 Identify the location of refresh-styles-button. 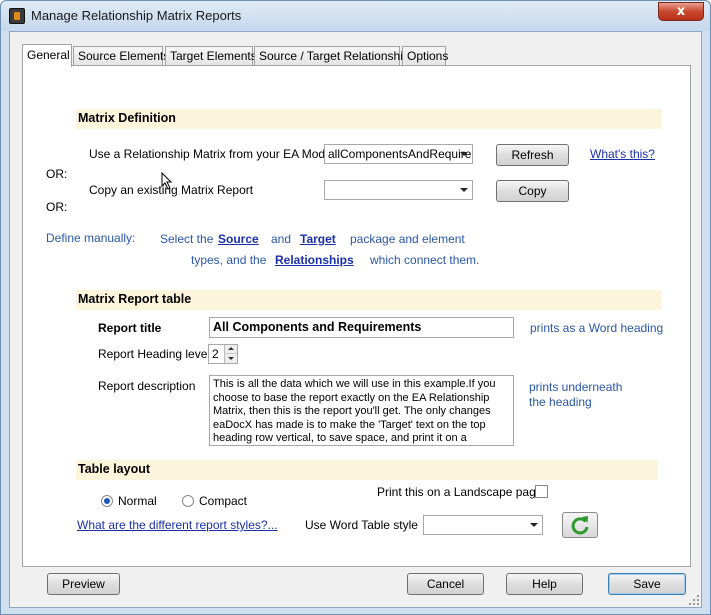
(580, 525).